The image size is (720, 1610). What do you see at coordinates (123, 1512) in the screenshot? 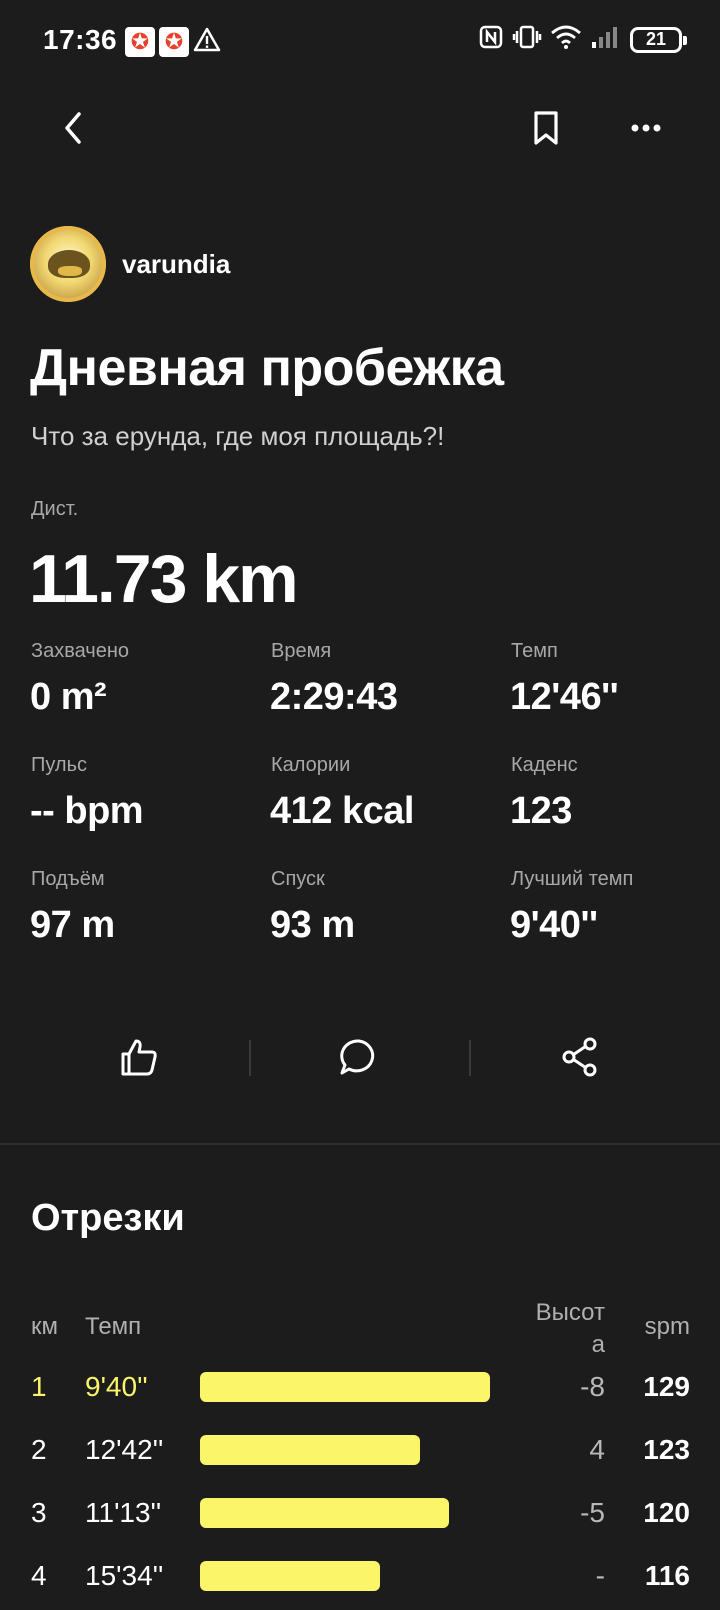
I see `split-pace: 11'13''` at bounding box center [123, 1512].